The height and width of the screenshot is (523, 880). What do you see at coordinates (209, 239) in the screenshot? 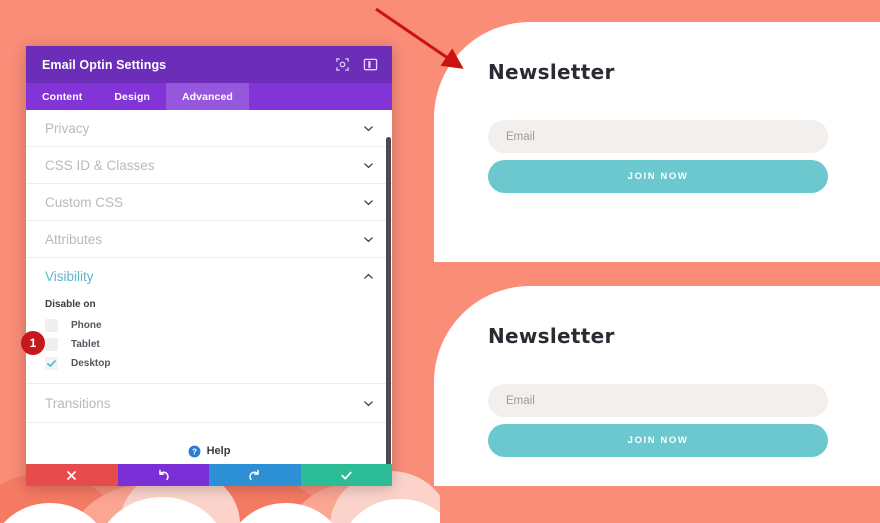
I see `section-attributes: Attributes` at bounding box center [209, 239].